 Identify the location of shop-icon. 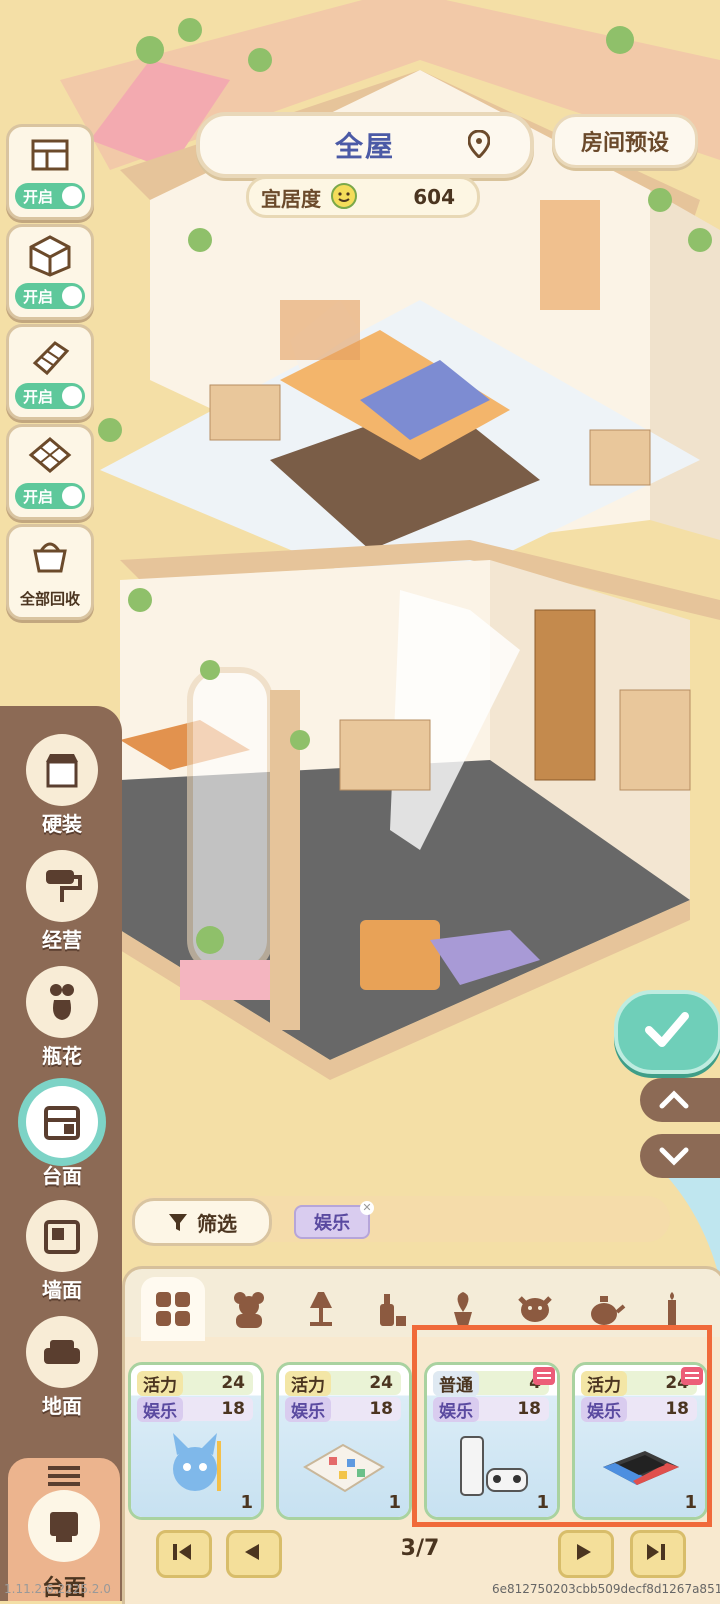
(62, 771).